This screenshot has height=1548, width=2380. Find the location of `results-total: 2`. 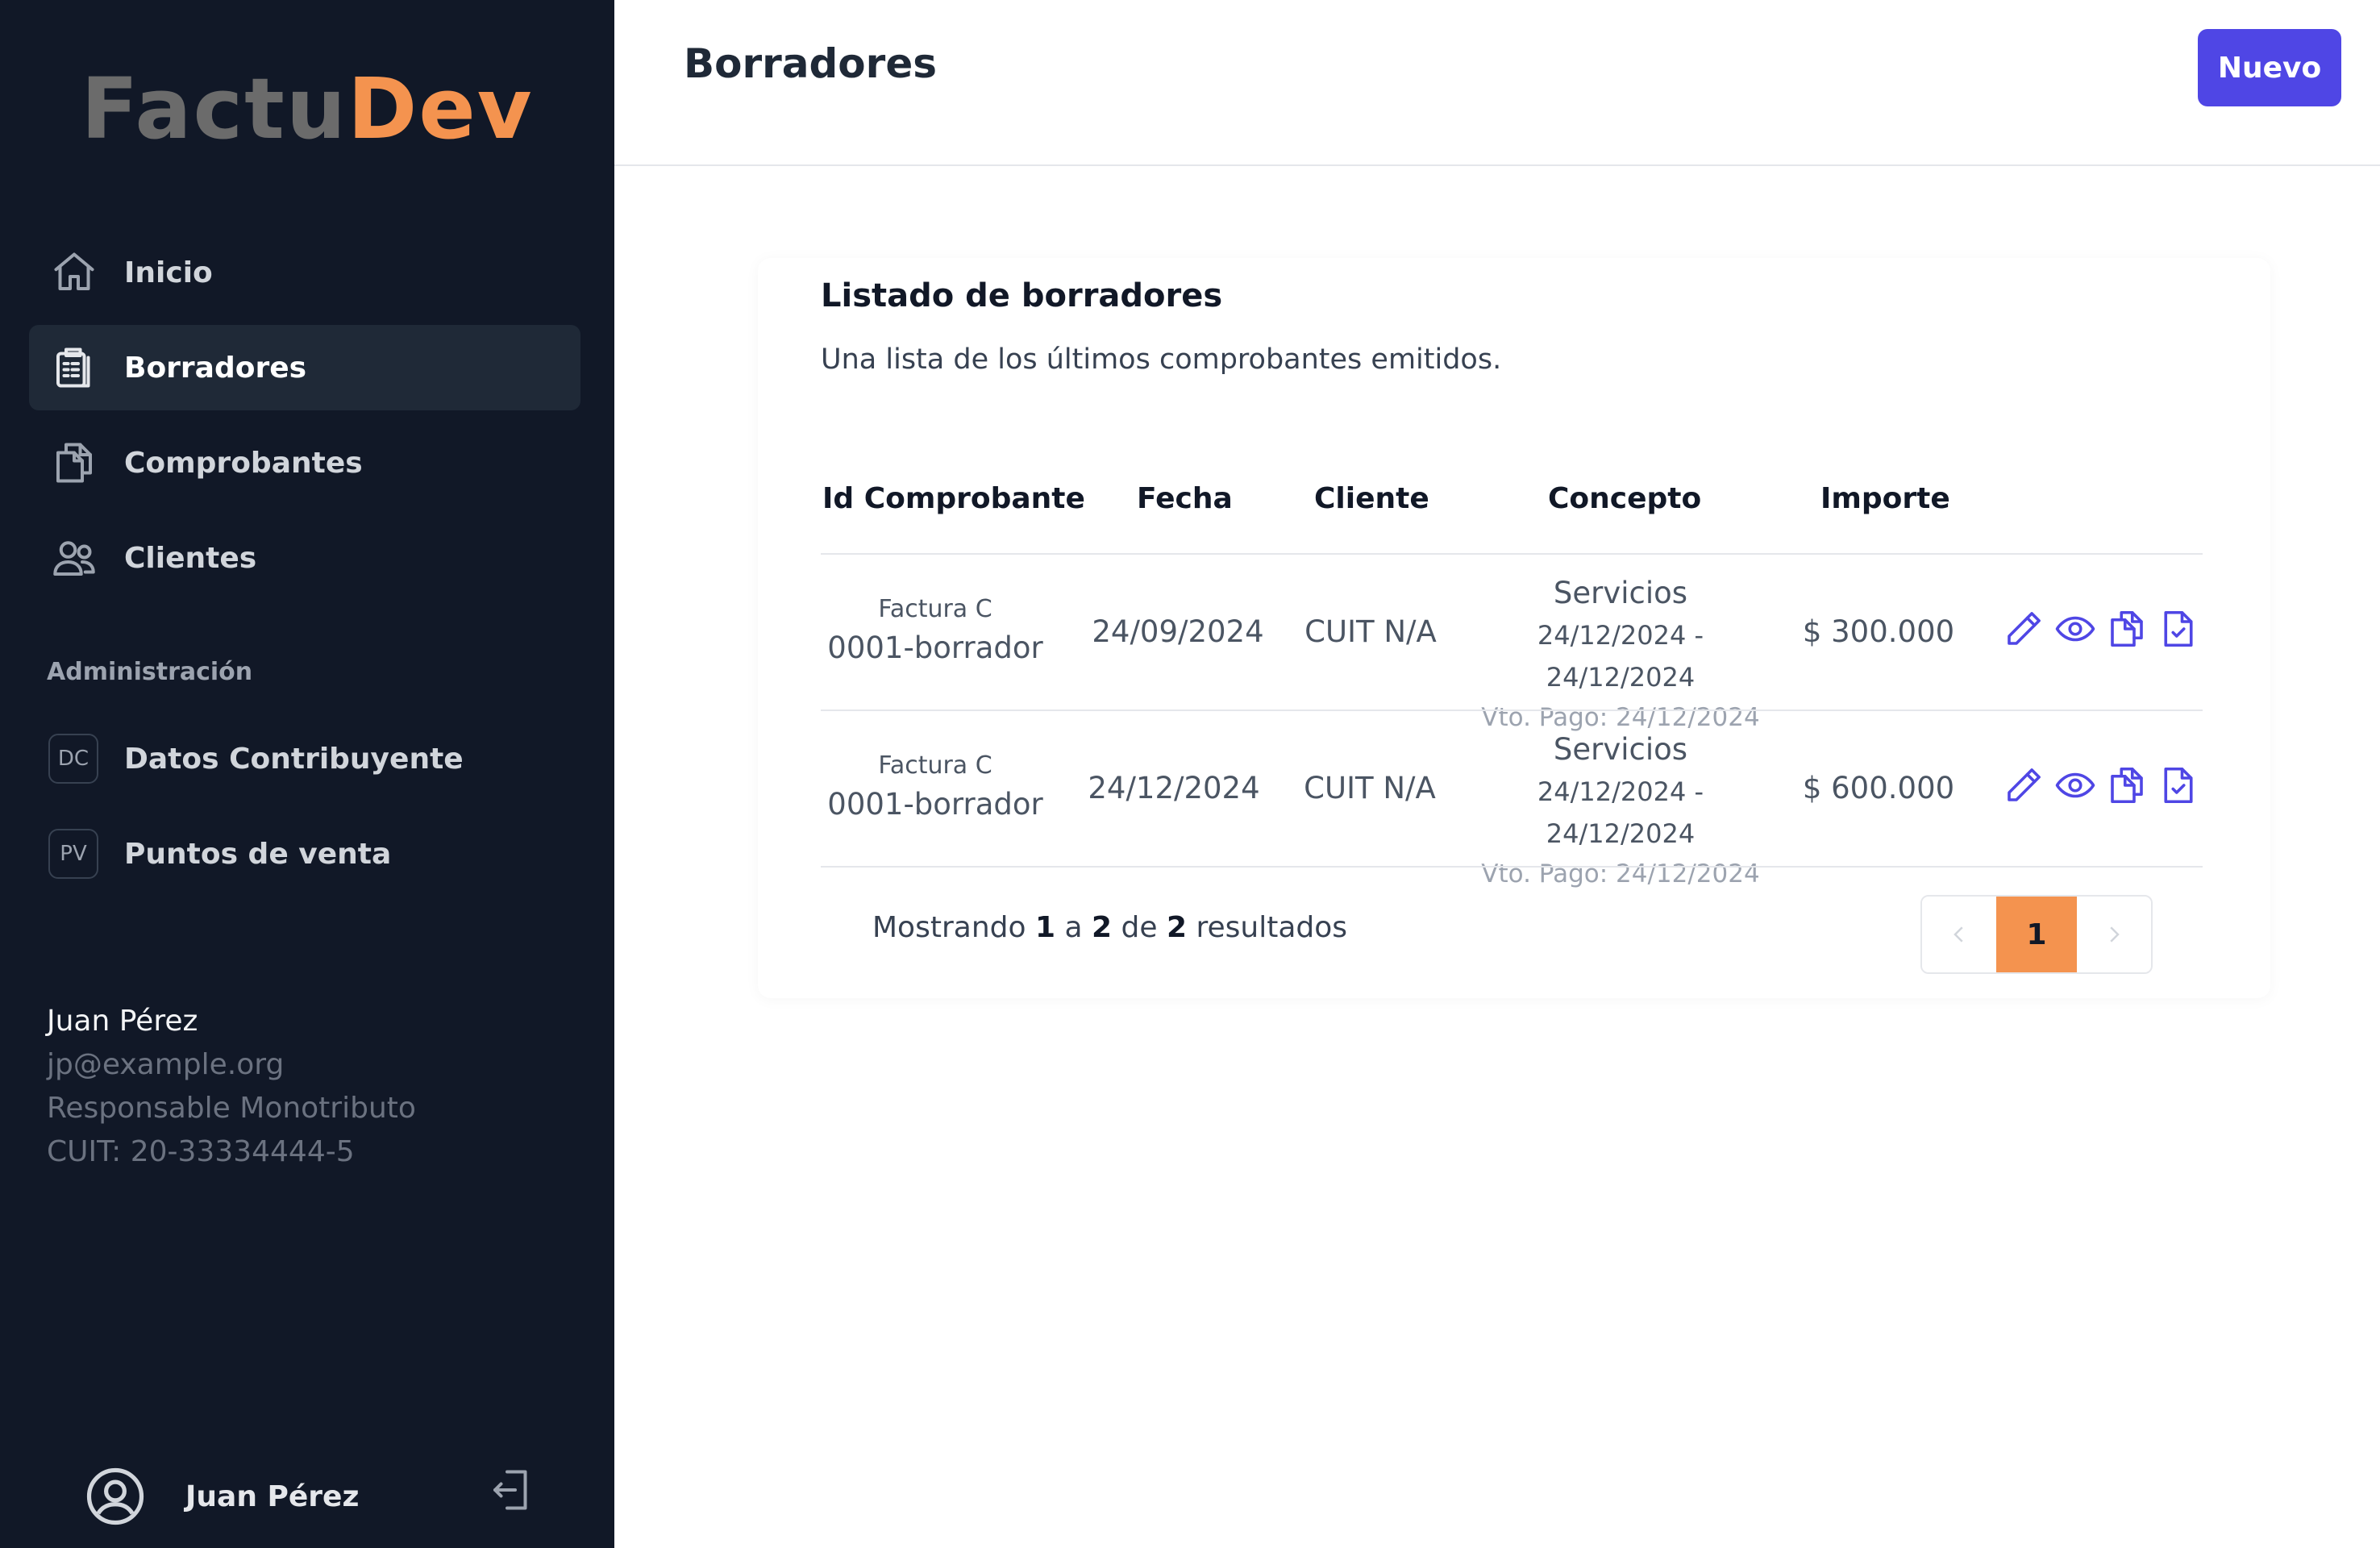

results-total: 2 is located at coordinates (1177, 927).